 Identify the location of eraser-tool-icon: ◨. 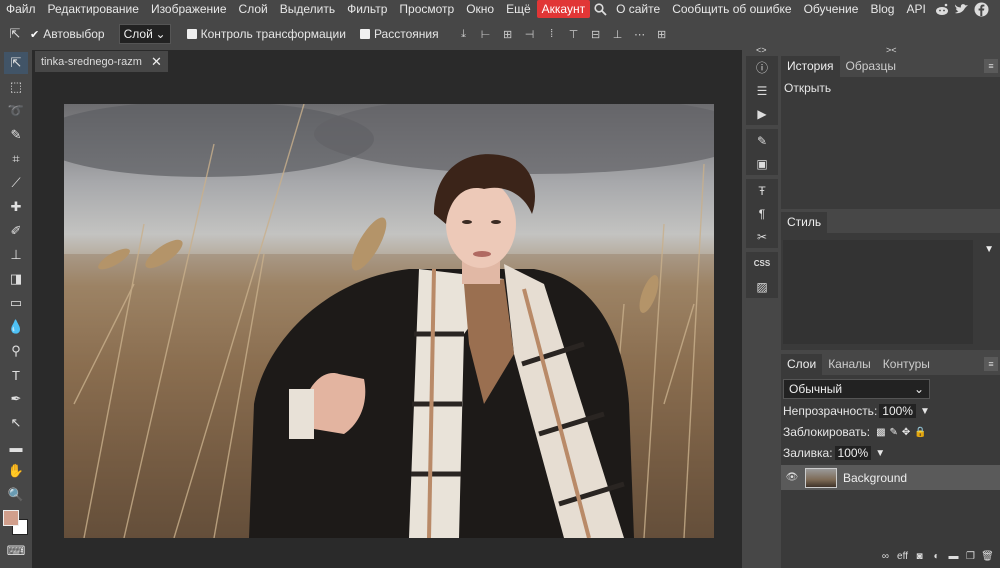
(16, 279).